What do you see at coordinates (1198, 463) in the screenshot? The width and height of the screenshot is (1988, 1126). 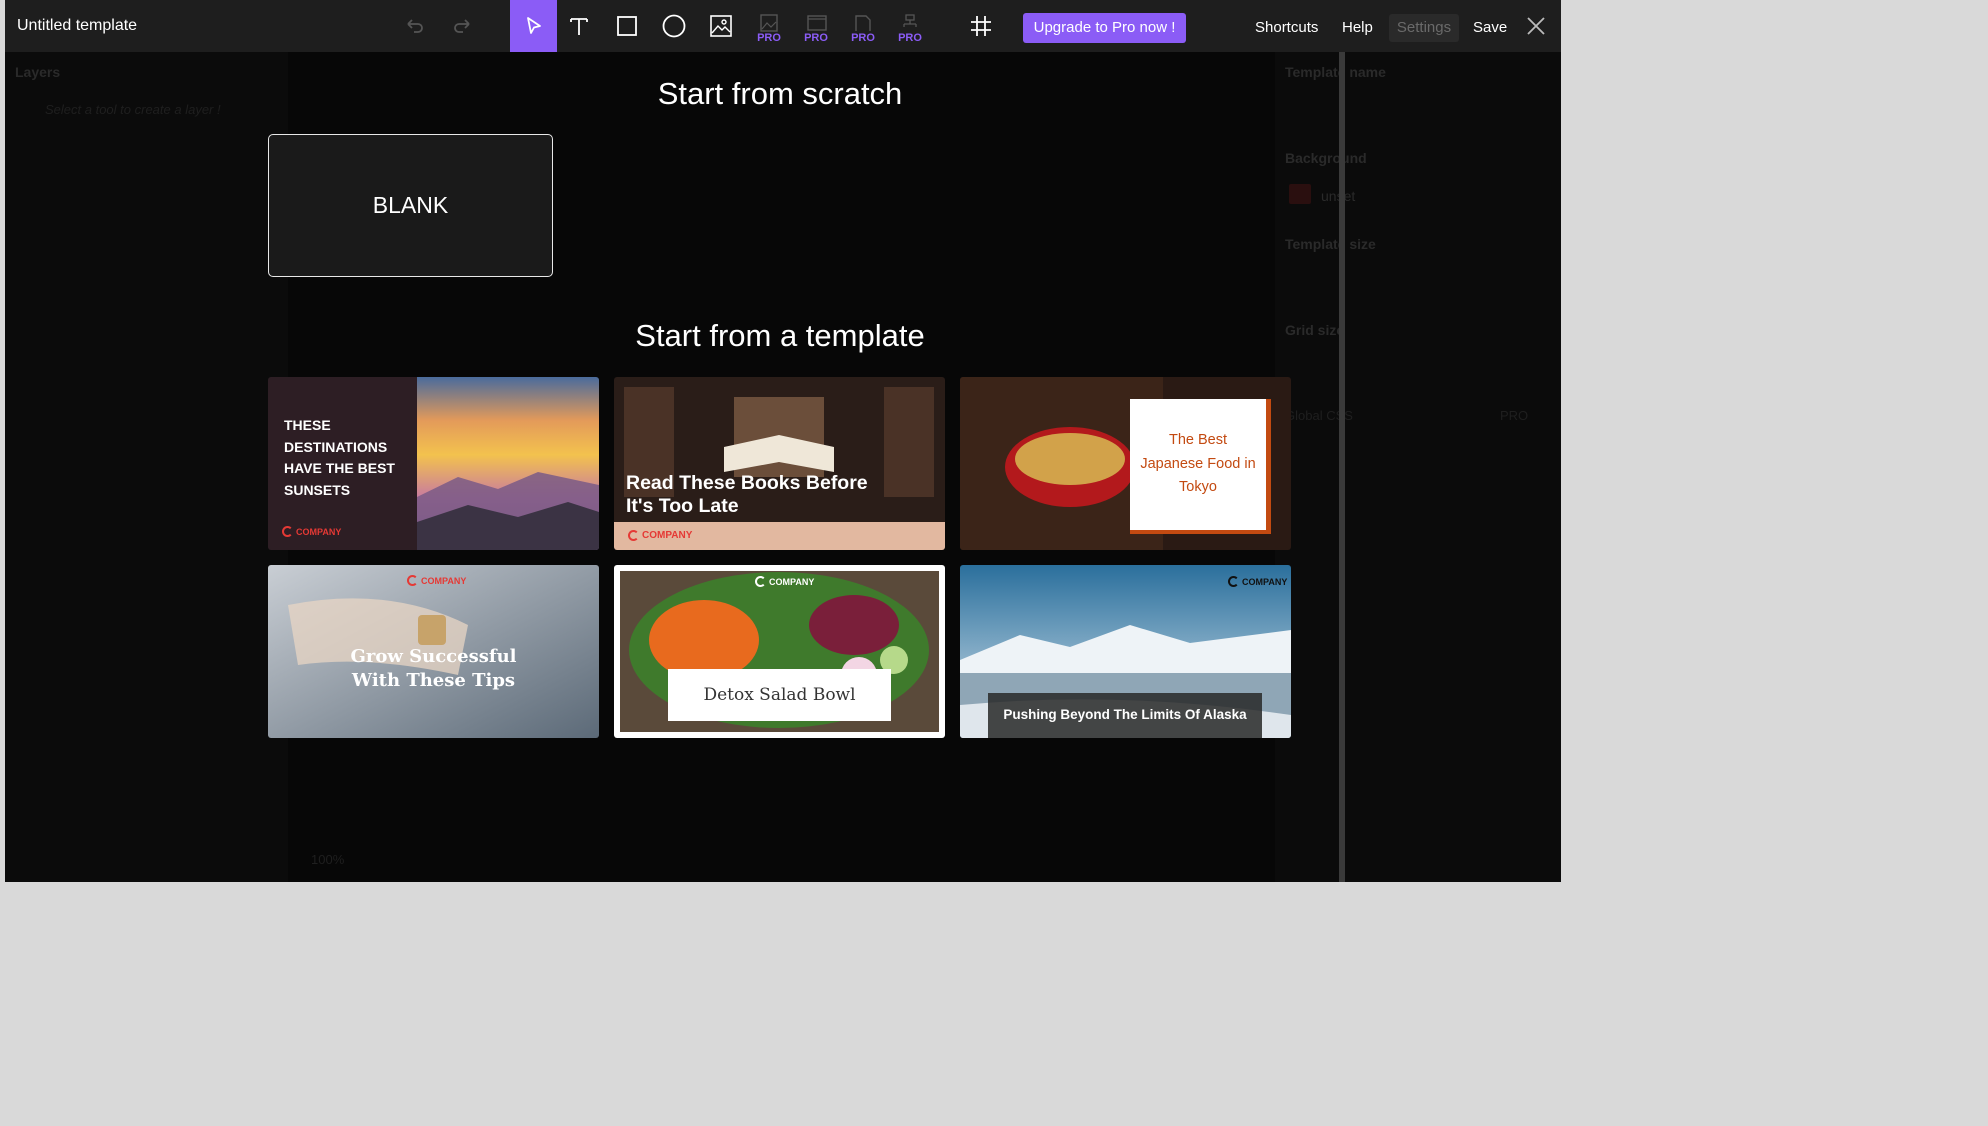 I see `template-text: The Best Japanese Food in Tokyo` at bounding box center [1198, 463].